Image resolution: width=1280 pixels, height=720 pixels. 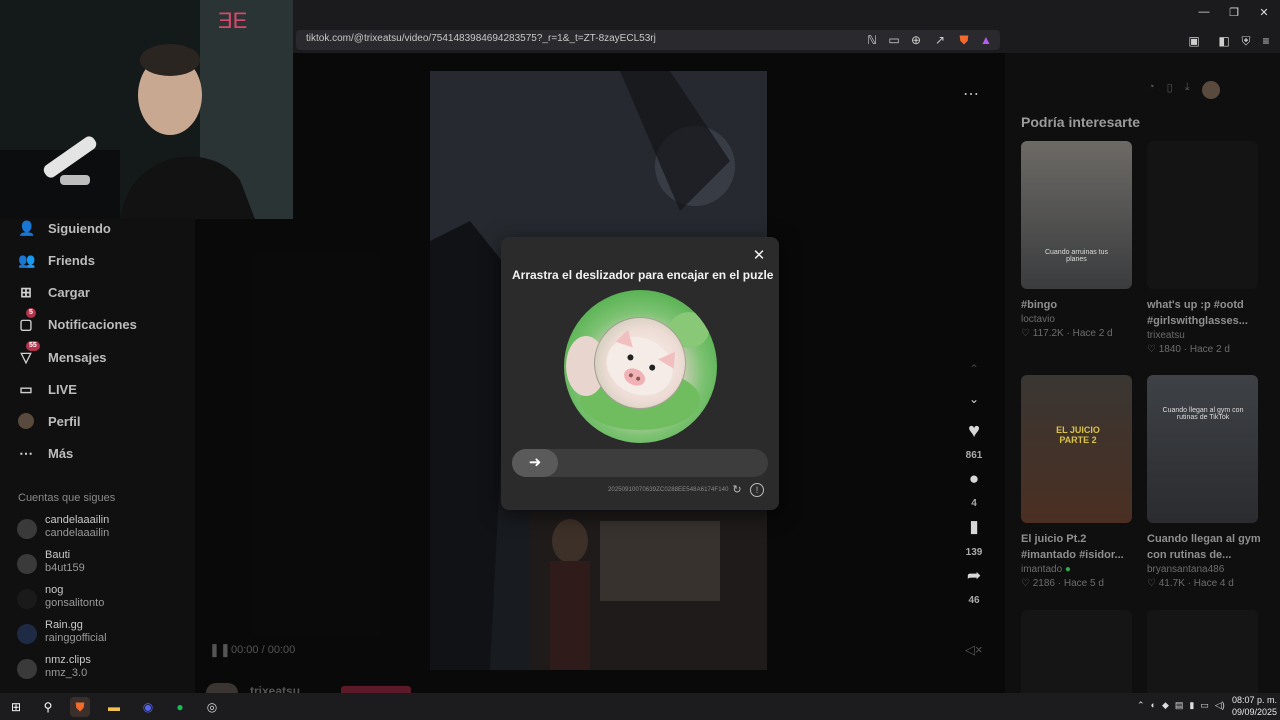 I want to click on pause-icon: ❚❚, so click(x=220, y=650).